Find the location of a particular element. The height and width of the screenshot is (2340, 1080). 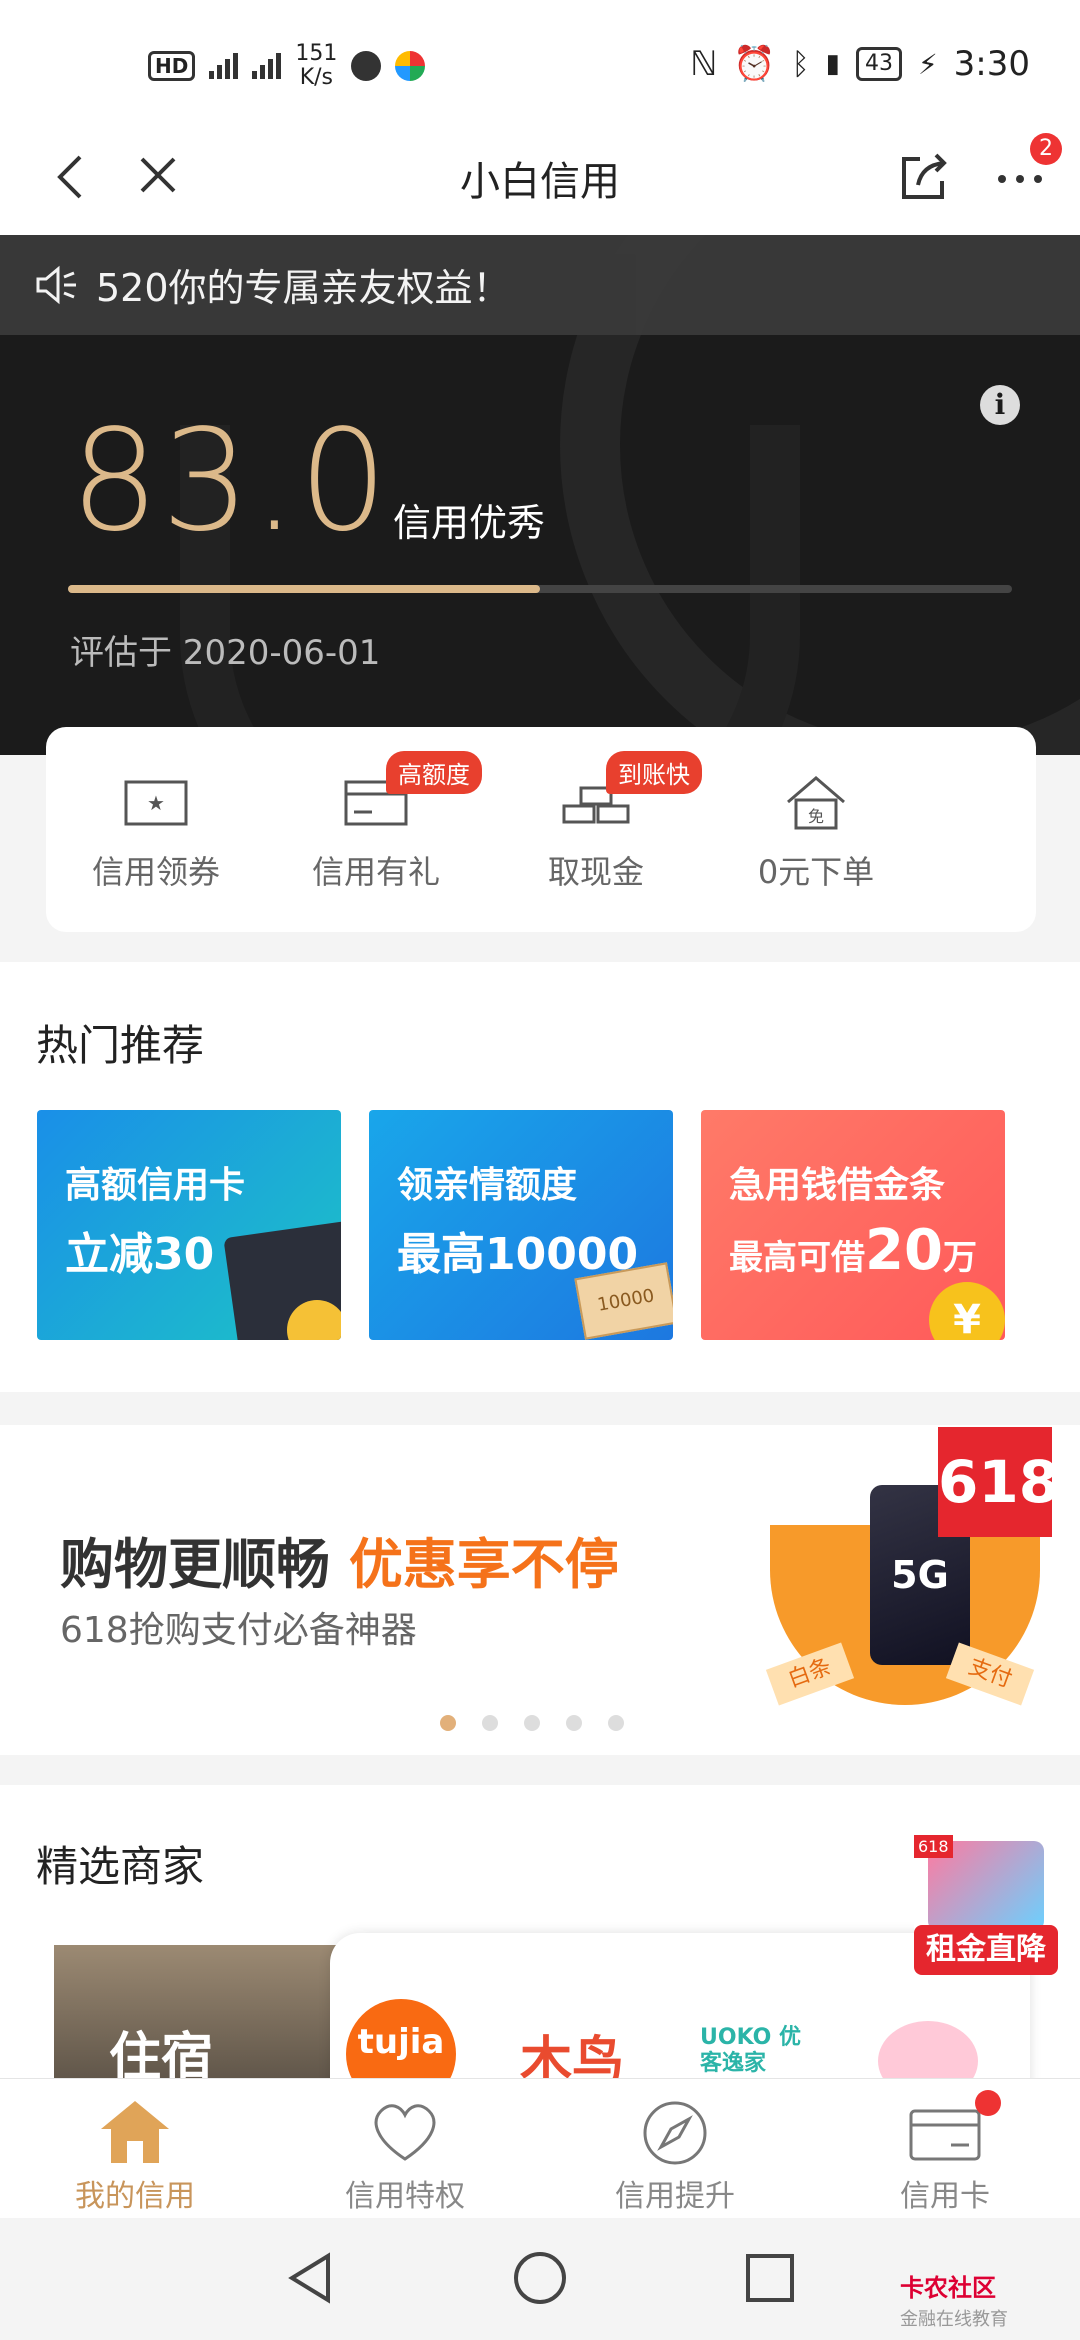

promo-line2: 立减30 is located at coordinates (140, 1254).